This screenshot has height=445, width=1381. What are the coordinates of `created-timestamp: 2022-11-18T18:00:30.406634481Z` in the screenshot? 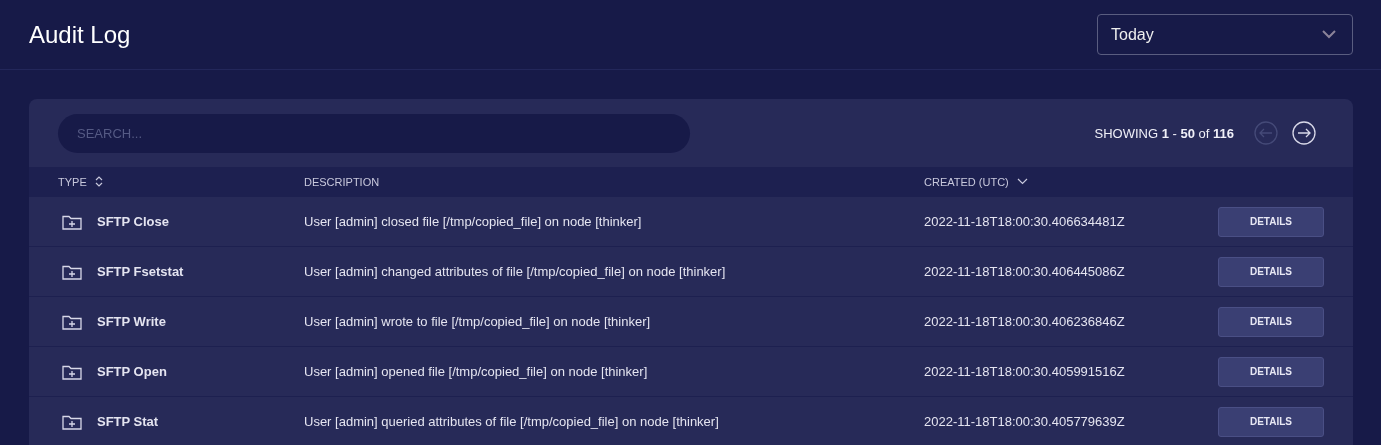 It's located at (1024, 221).